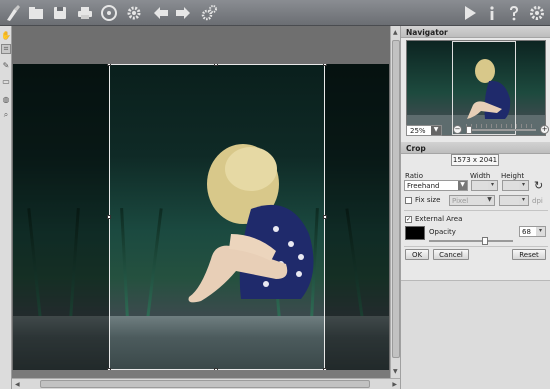 The image size is (550, 389). Describe the element at coordinates (470, 13) in the screenshot. I see `play-icon` at that location.